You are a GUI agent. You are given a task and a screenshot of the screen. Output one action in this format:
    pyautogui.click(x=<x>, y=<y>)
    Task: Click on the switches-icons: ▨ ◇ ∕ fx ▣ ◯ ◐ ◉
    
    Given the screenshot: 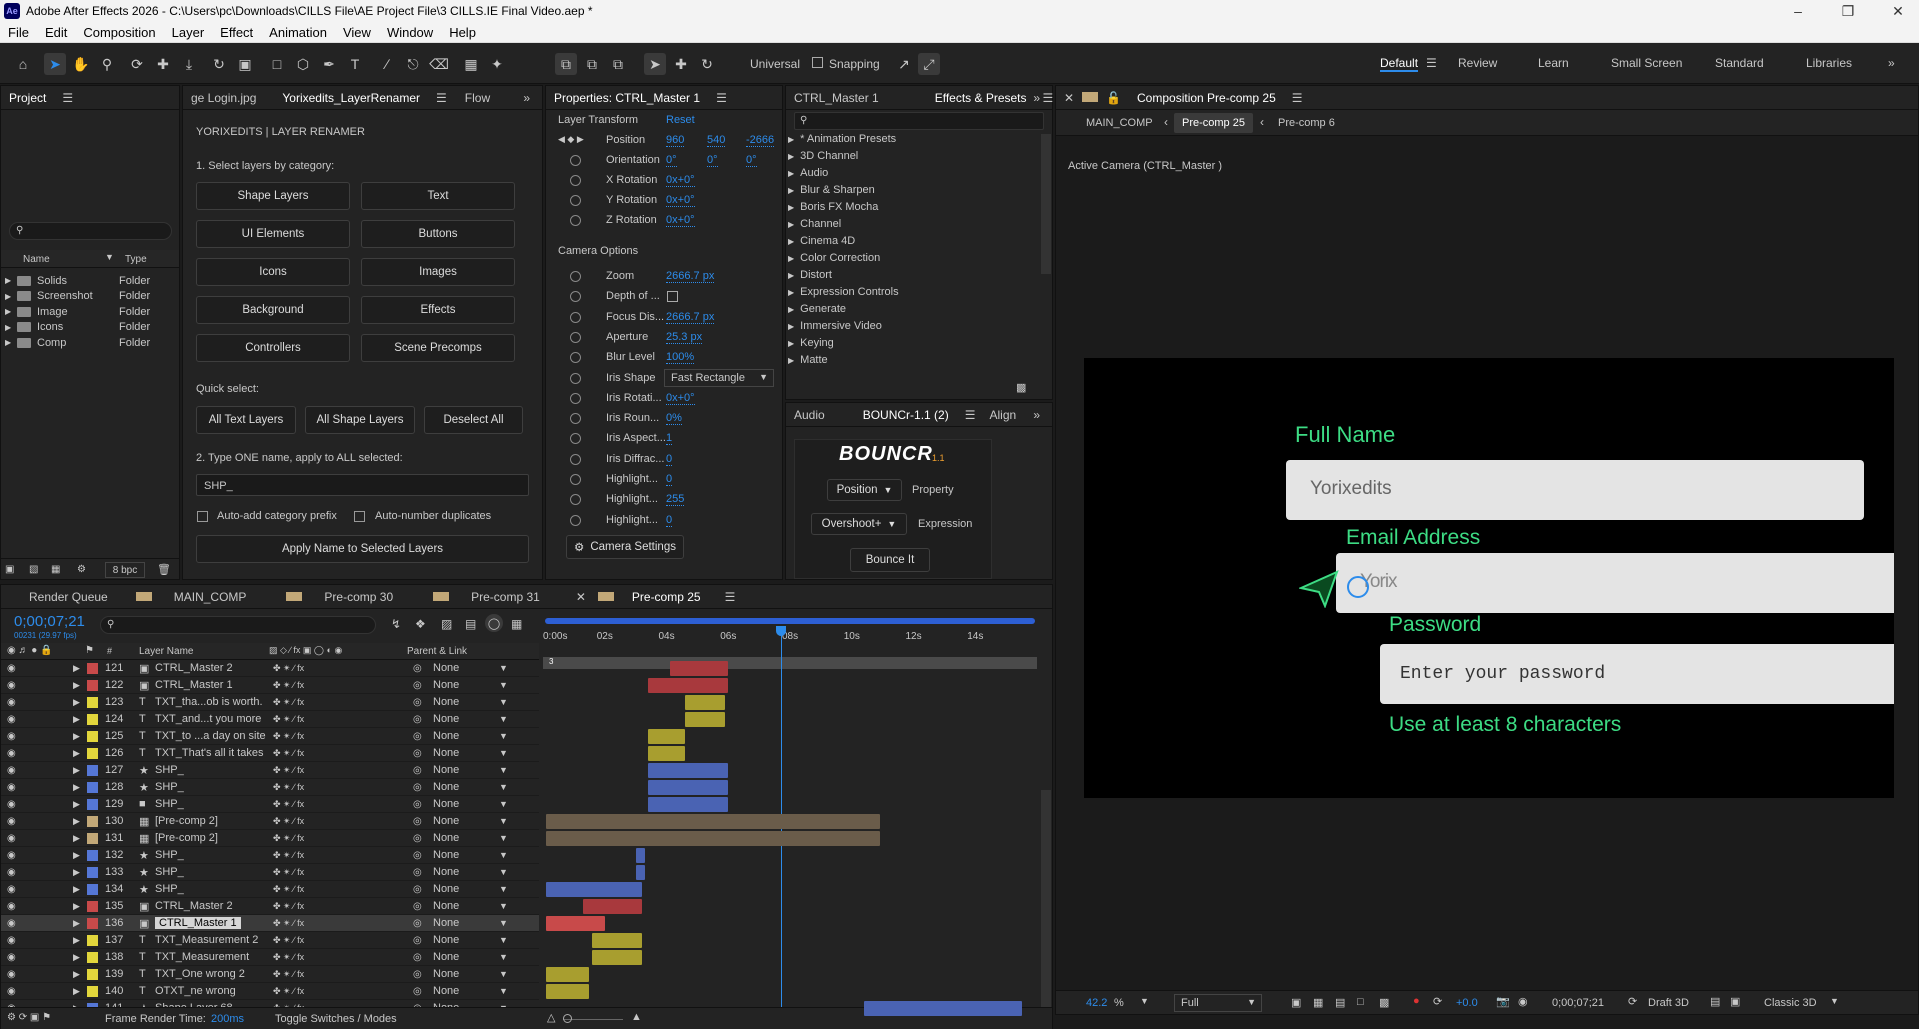 What is the action you would take?
    pyautogui.click(x=305, y=650)
    